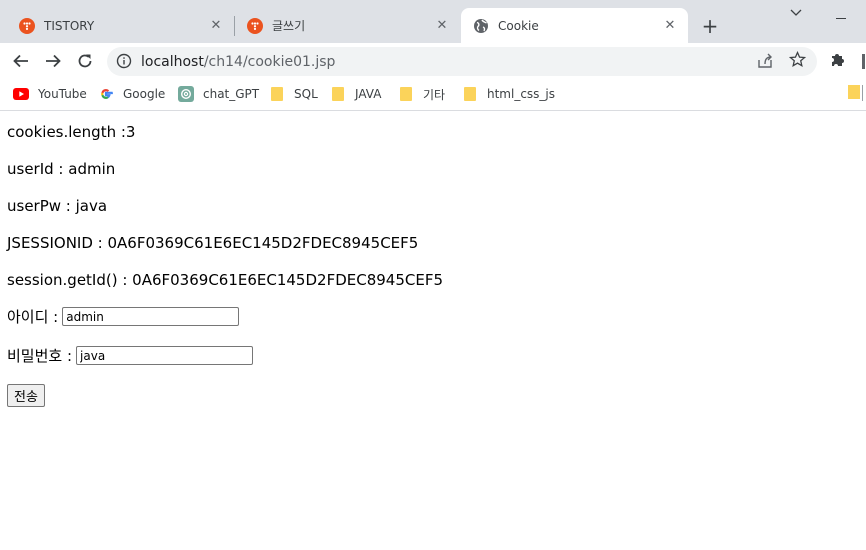 This screenshot has width=866, height=550. What do you see at coordinates (62, 94) in the screenshot?
I see `bookmark-label: YouTube` at bounding box center [62, 94].